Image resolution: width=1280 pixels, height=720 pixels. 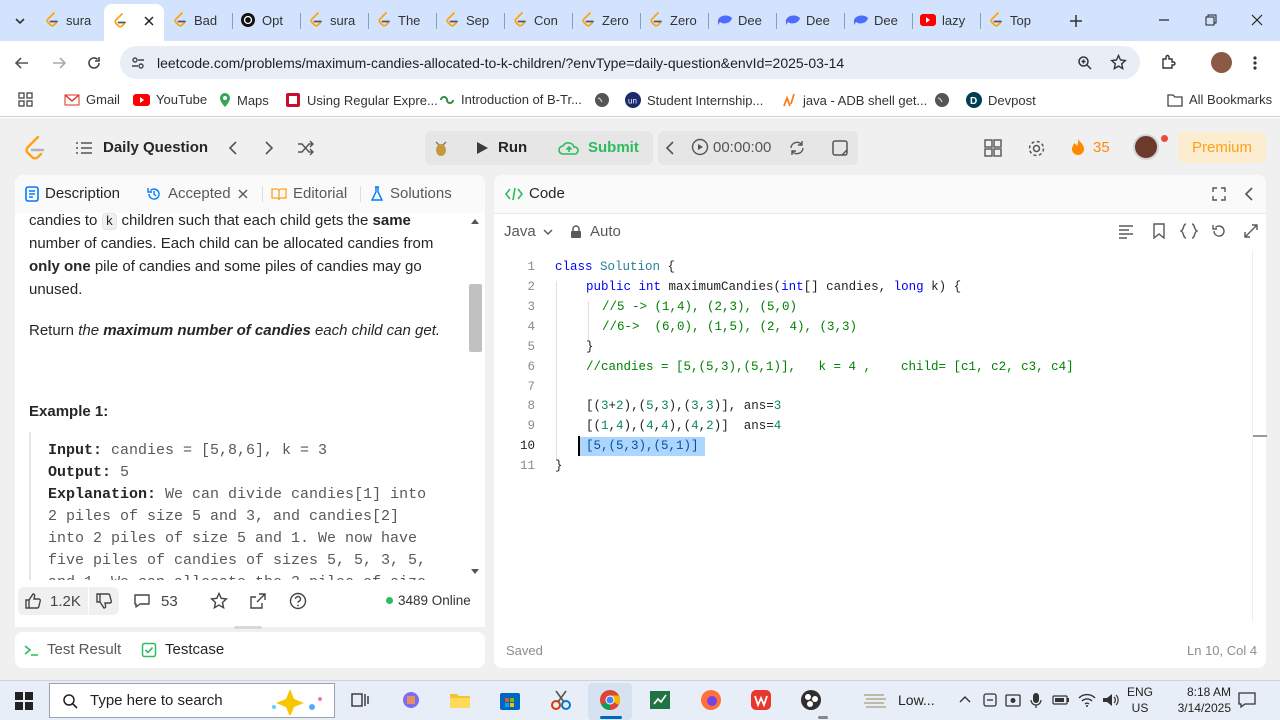 What do you see at coordinates (965, 699) in the screenshot?
I see `tray-chevron-up-icon` at bounding box center [965, 699].